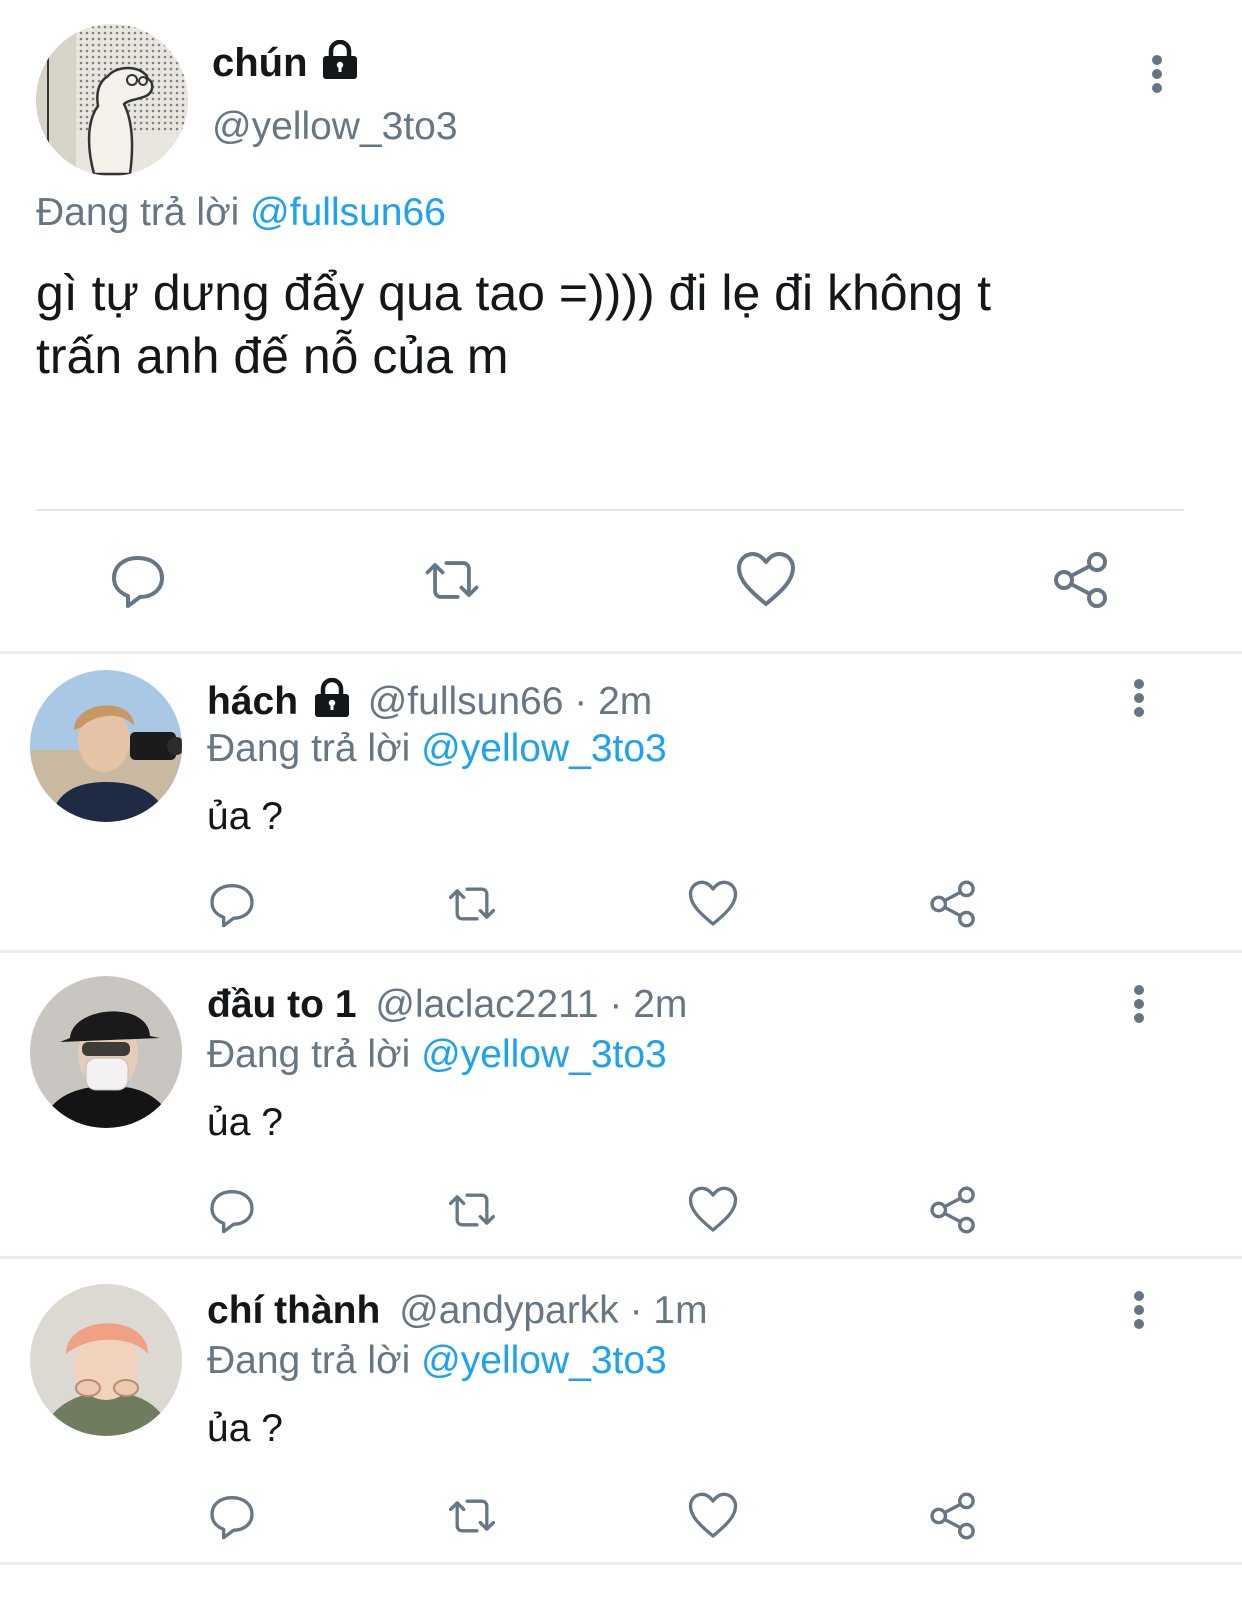  I want to click on reply-3-time: · 1m, so click(669, 1310).